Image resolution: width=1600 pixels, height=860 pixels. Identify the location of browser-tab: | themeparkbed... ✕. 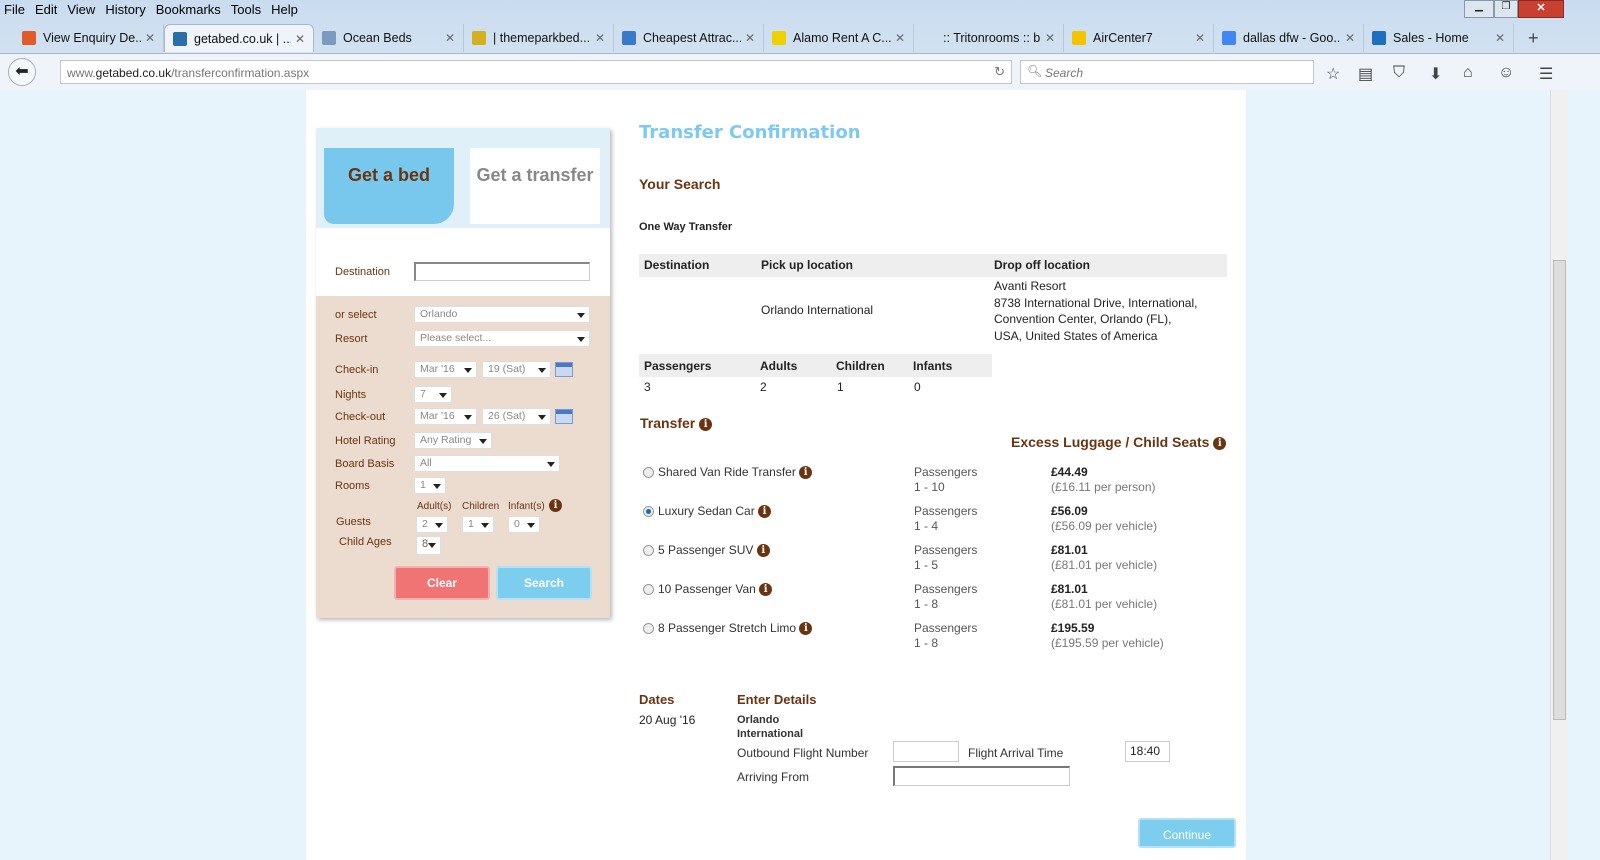
(539, 38).